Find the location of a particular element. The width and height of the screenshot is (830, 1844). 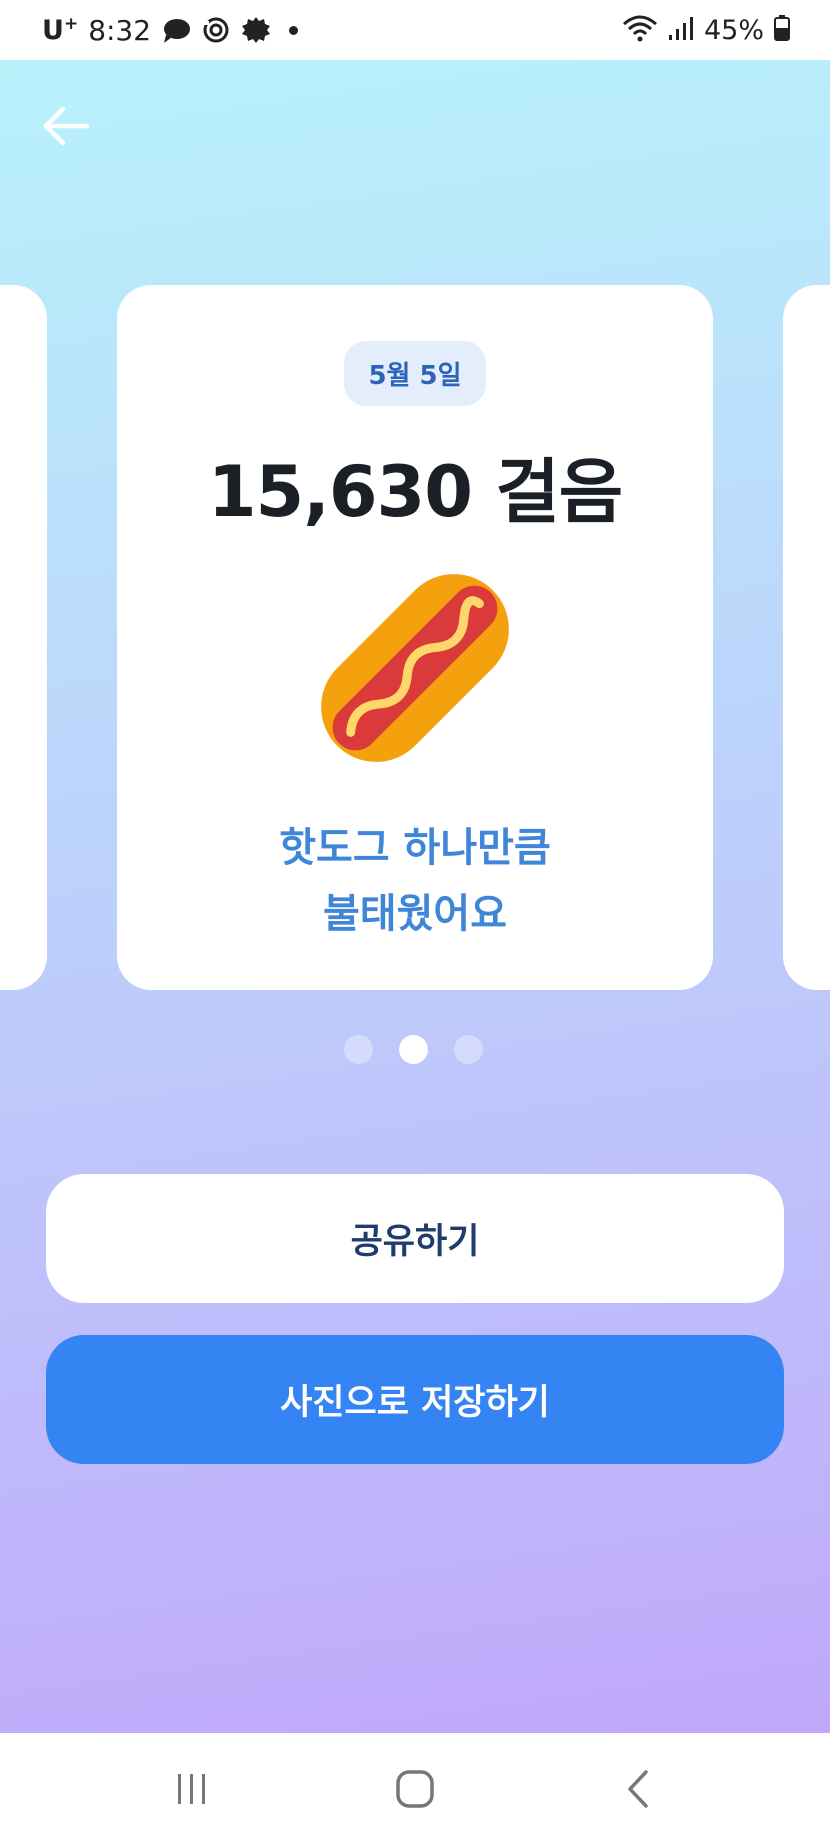

recent-apps-icon is located at coordinates (191, 1788).